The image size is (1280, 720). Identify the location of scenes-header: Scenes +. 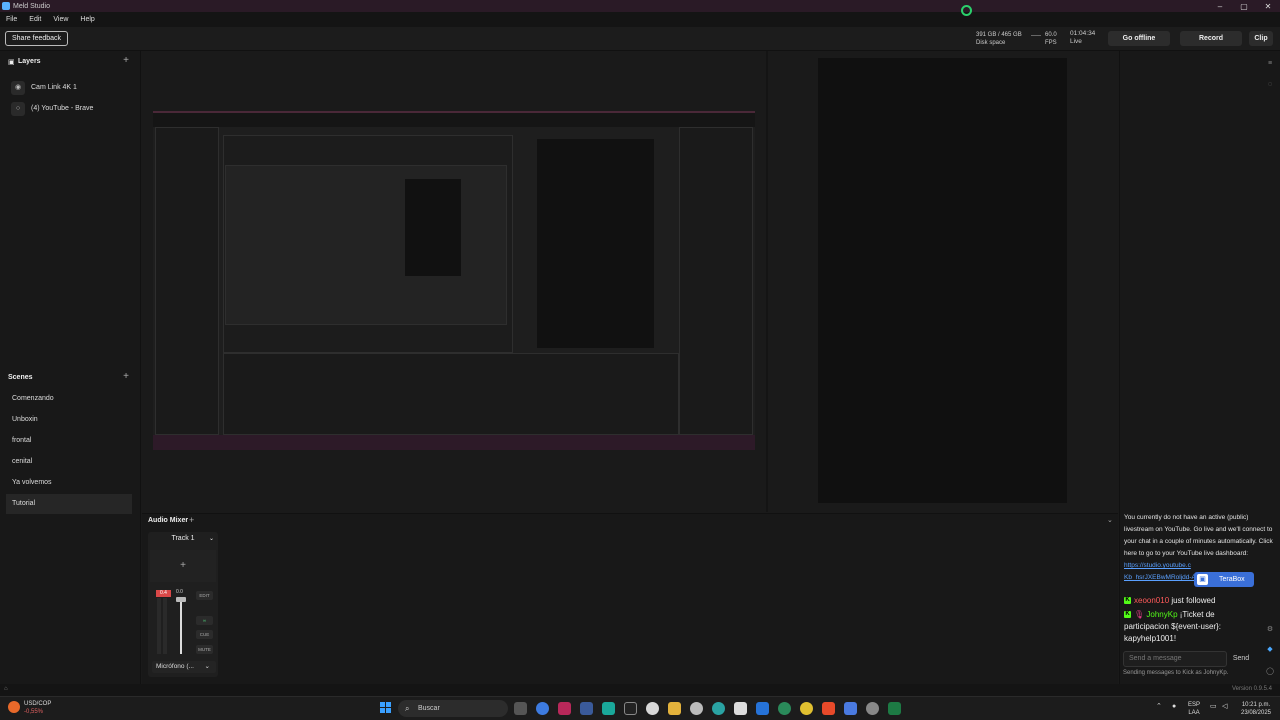
(70, 378).